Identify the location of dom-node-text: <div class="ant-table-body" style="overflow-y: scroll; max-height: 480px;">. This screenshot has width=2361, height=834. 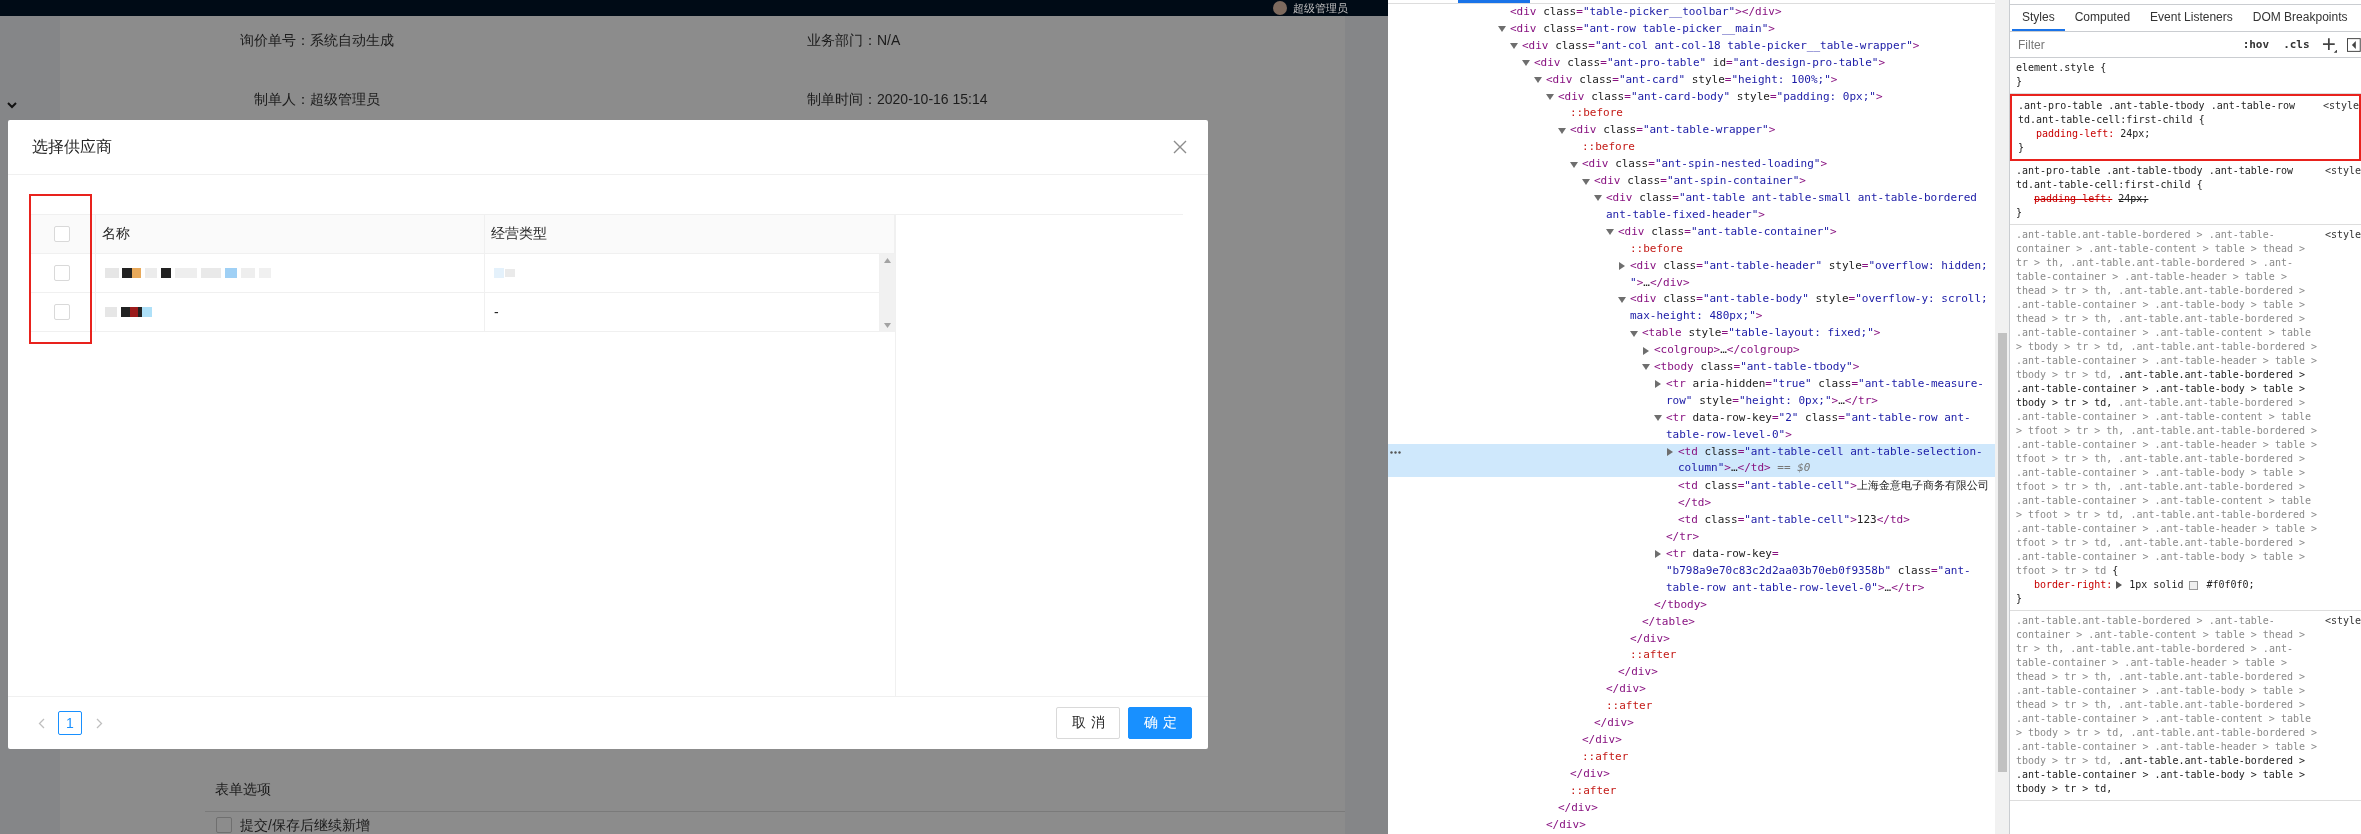
(1812, 308).